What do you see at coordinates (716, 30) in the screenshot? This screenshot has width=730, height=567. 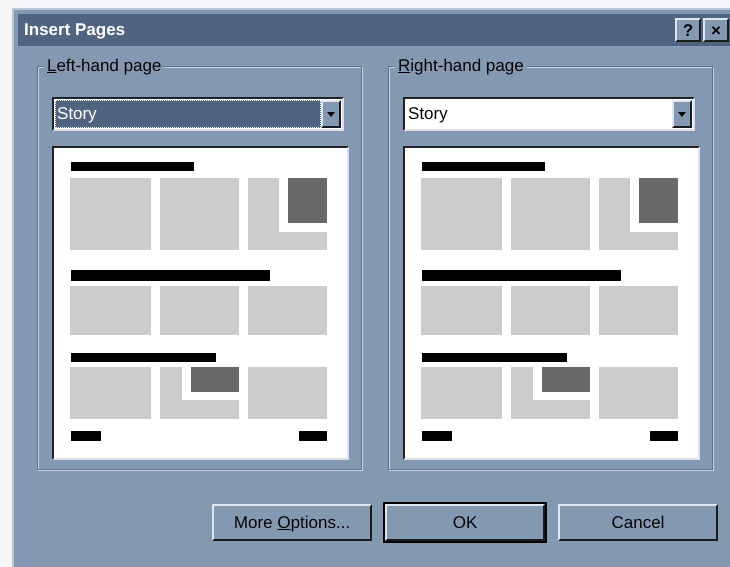 I see `close-button: ×` at bounding box center [716, 30].